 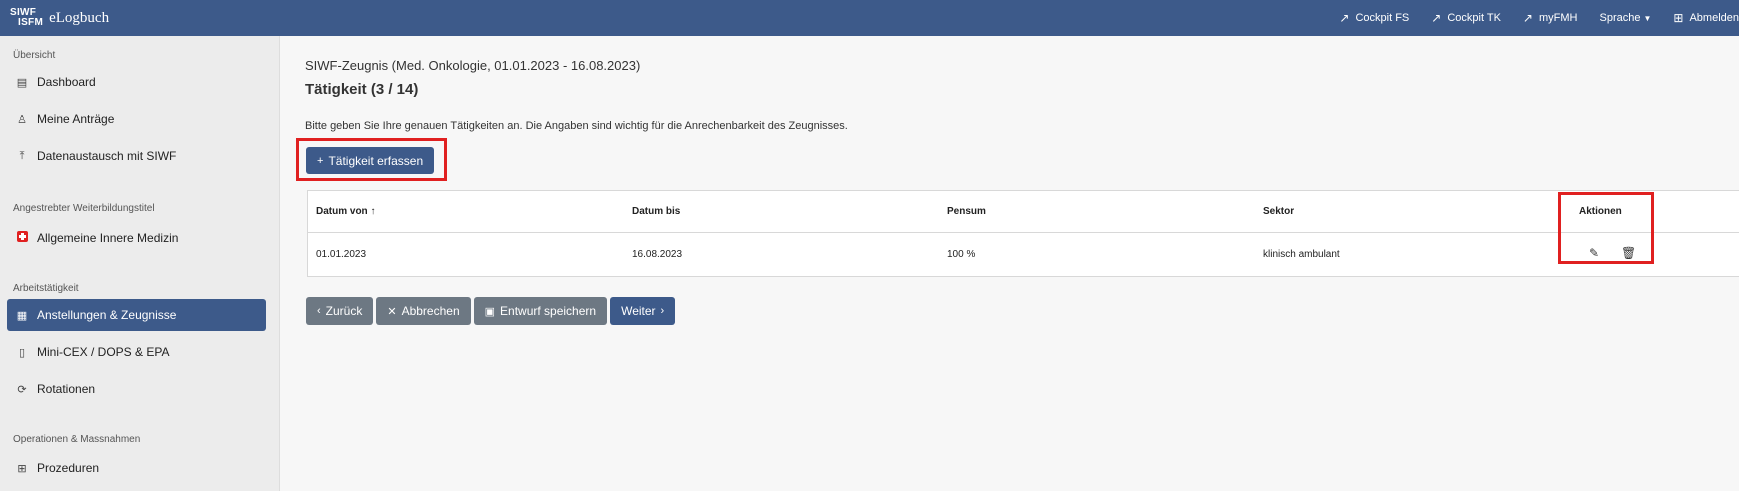 I want to click on next-button: Weiter ›, so click(x=643, y=311).